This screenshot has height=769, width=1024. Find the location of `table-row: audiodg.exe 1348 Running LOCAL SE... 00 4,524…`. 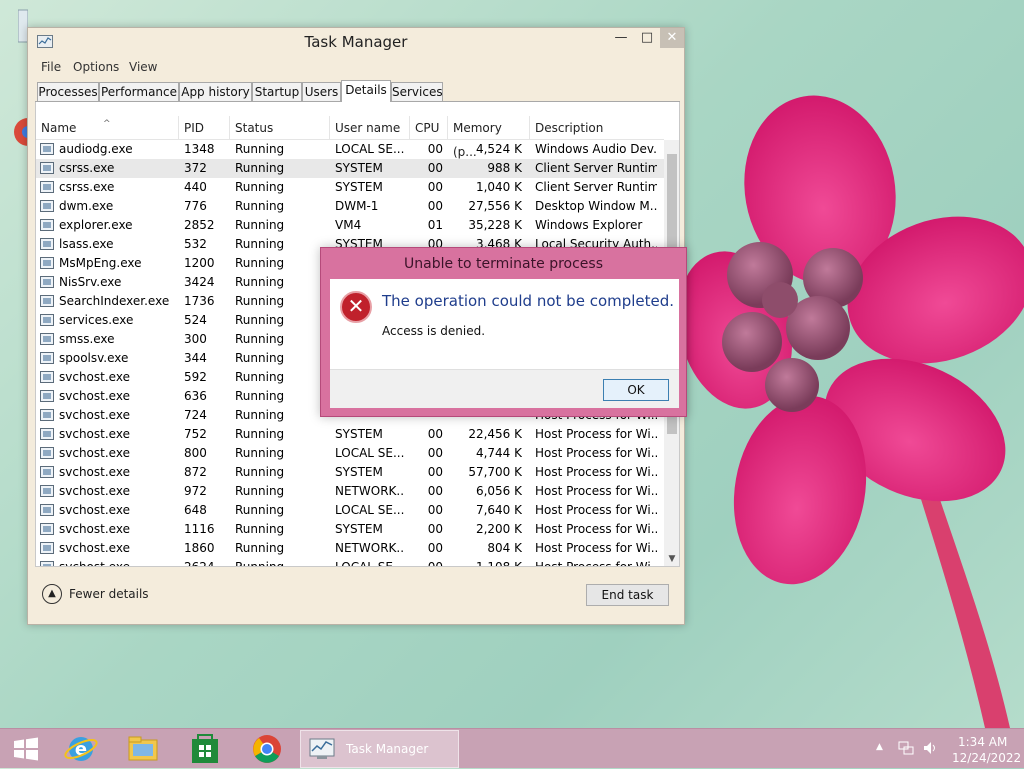

table-row: audiodg.exe 1348 Running LOCAL SE... 00 4,524… is located at coordinates (350, 149).